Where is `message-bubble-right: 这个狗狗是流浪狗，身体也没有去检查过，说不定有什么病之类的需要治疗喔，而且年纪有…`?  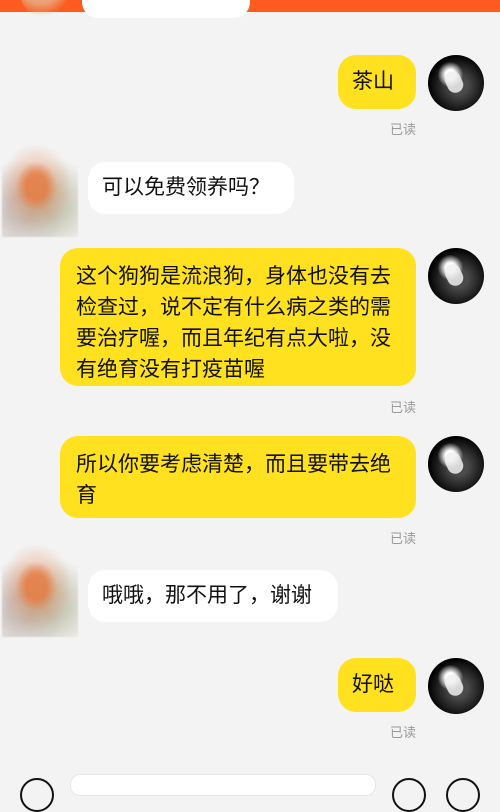
message-bubble-right: 这个狗狗是流浪狗，身体也没有去检查过，说不定有什么病之类的需要治疗喔，而且年纪有… is located at coordinates (238, 317).